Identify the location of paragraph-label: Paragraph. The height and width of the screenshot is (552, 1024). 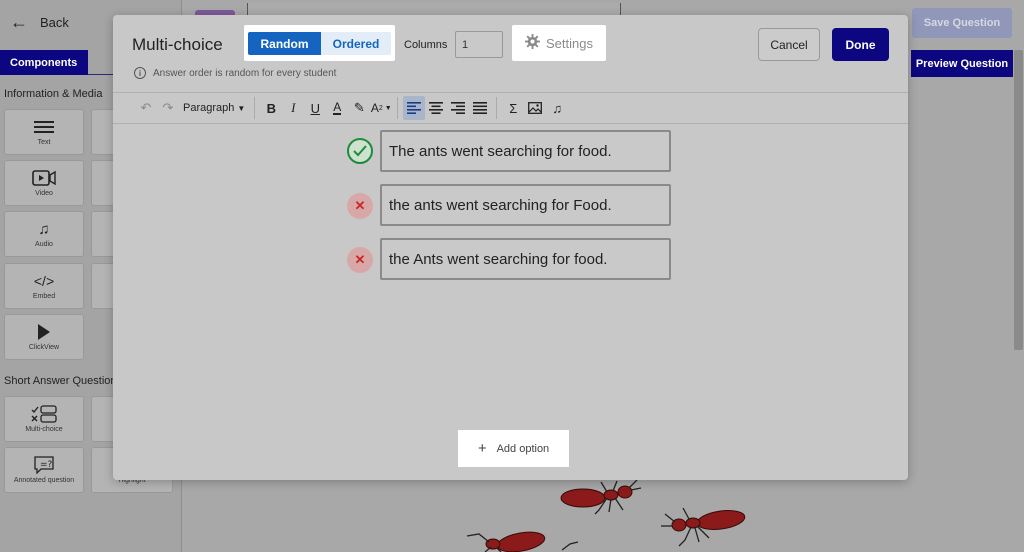
(209, 108).